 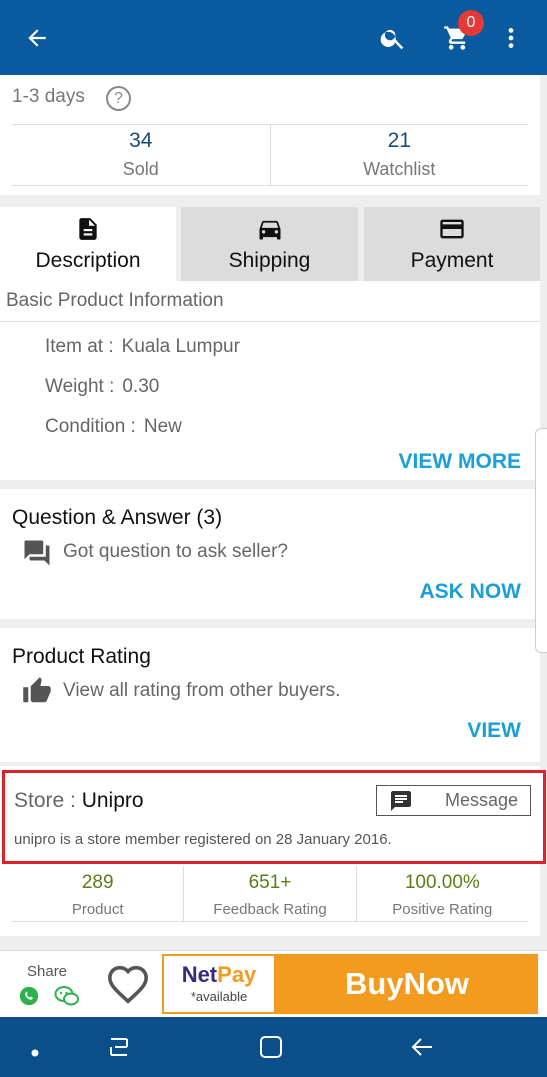 I want to click on stat-value: 651+, so click(x=270, y=882).